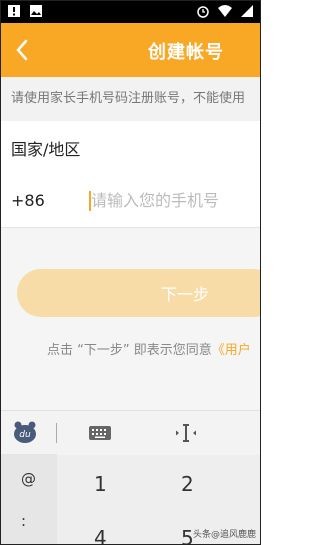  What do you see at coordinates (130, 99) in the screenshot?
I see `notice-text: 请使用家长手机号码注册账号，不能使用` at bounding box center [130, 99].